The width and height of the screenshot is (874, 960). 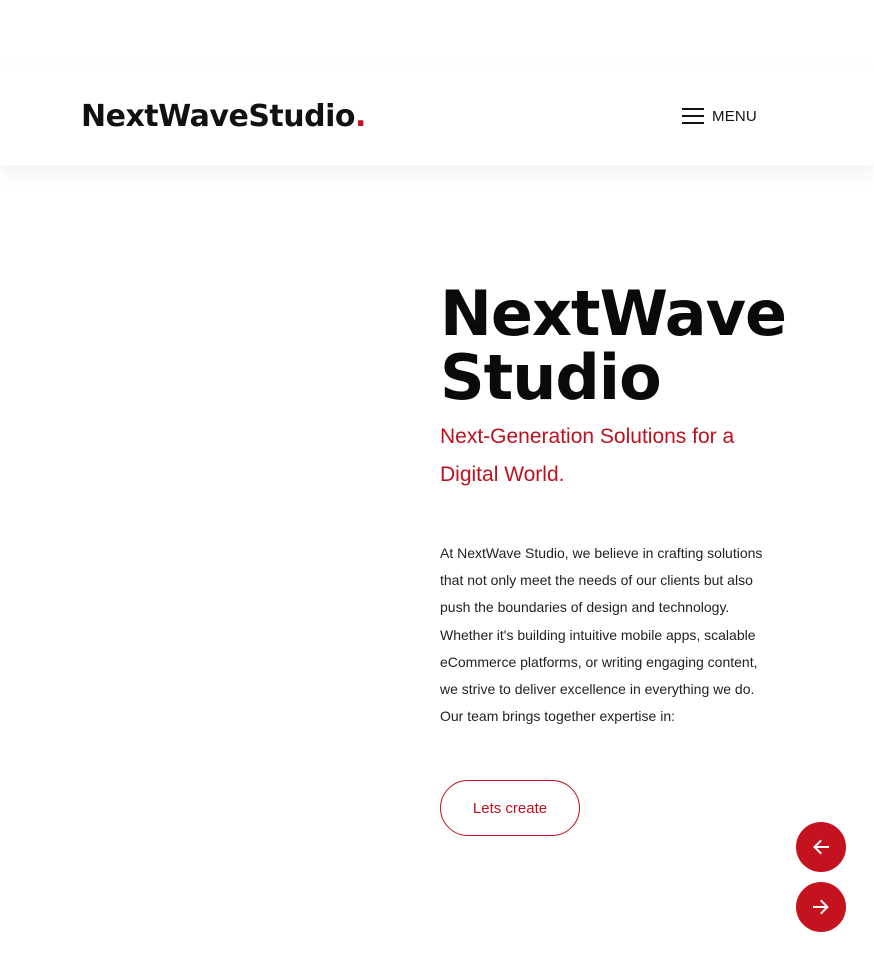 I want to click on previous-slide-button, so click(x=821, y=847).